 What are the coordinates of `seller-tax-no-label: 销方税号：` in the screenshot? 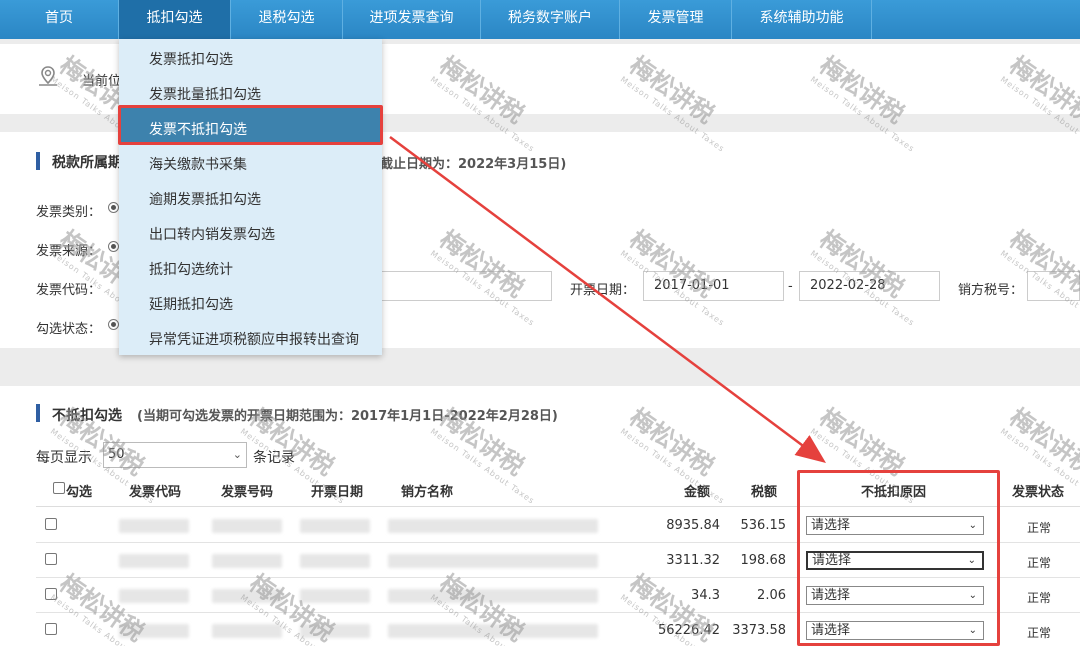 It's located at (991, 290).